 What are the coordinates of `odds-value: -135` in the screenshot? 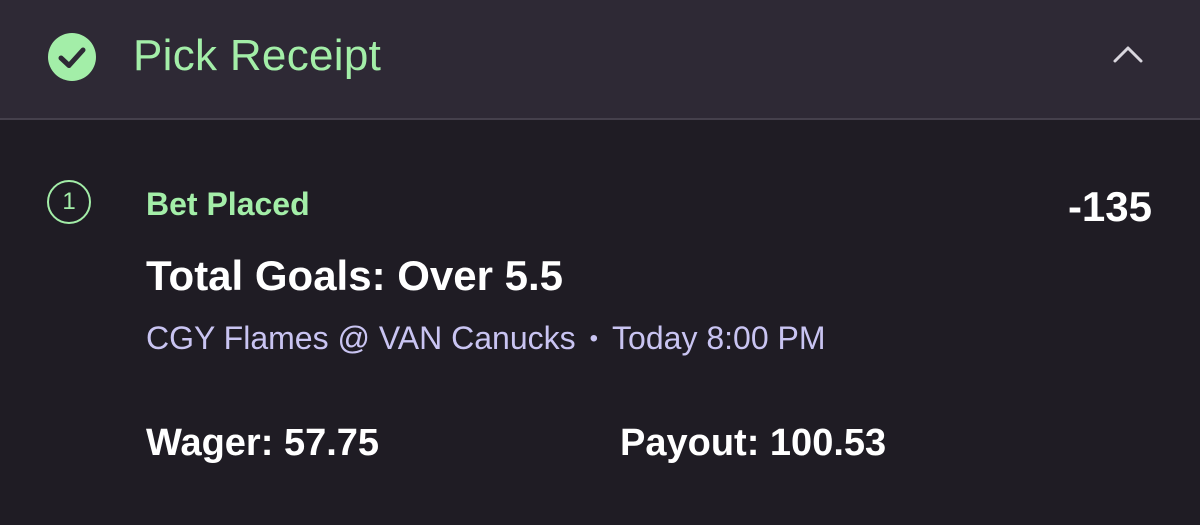 It's located at (1109, 206).